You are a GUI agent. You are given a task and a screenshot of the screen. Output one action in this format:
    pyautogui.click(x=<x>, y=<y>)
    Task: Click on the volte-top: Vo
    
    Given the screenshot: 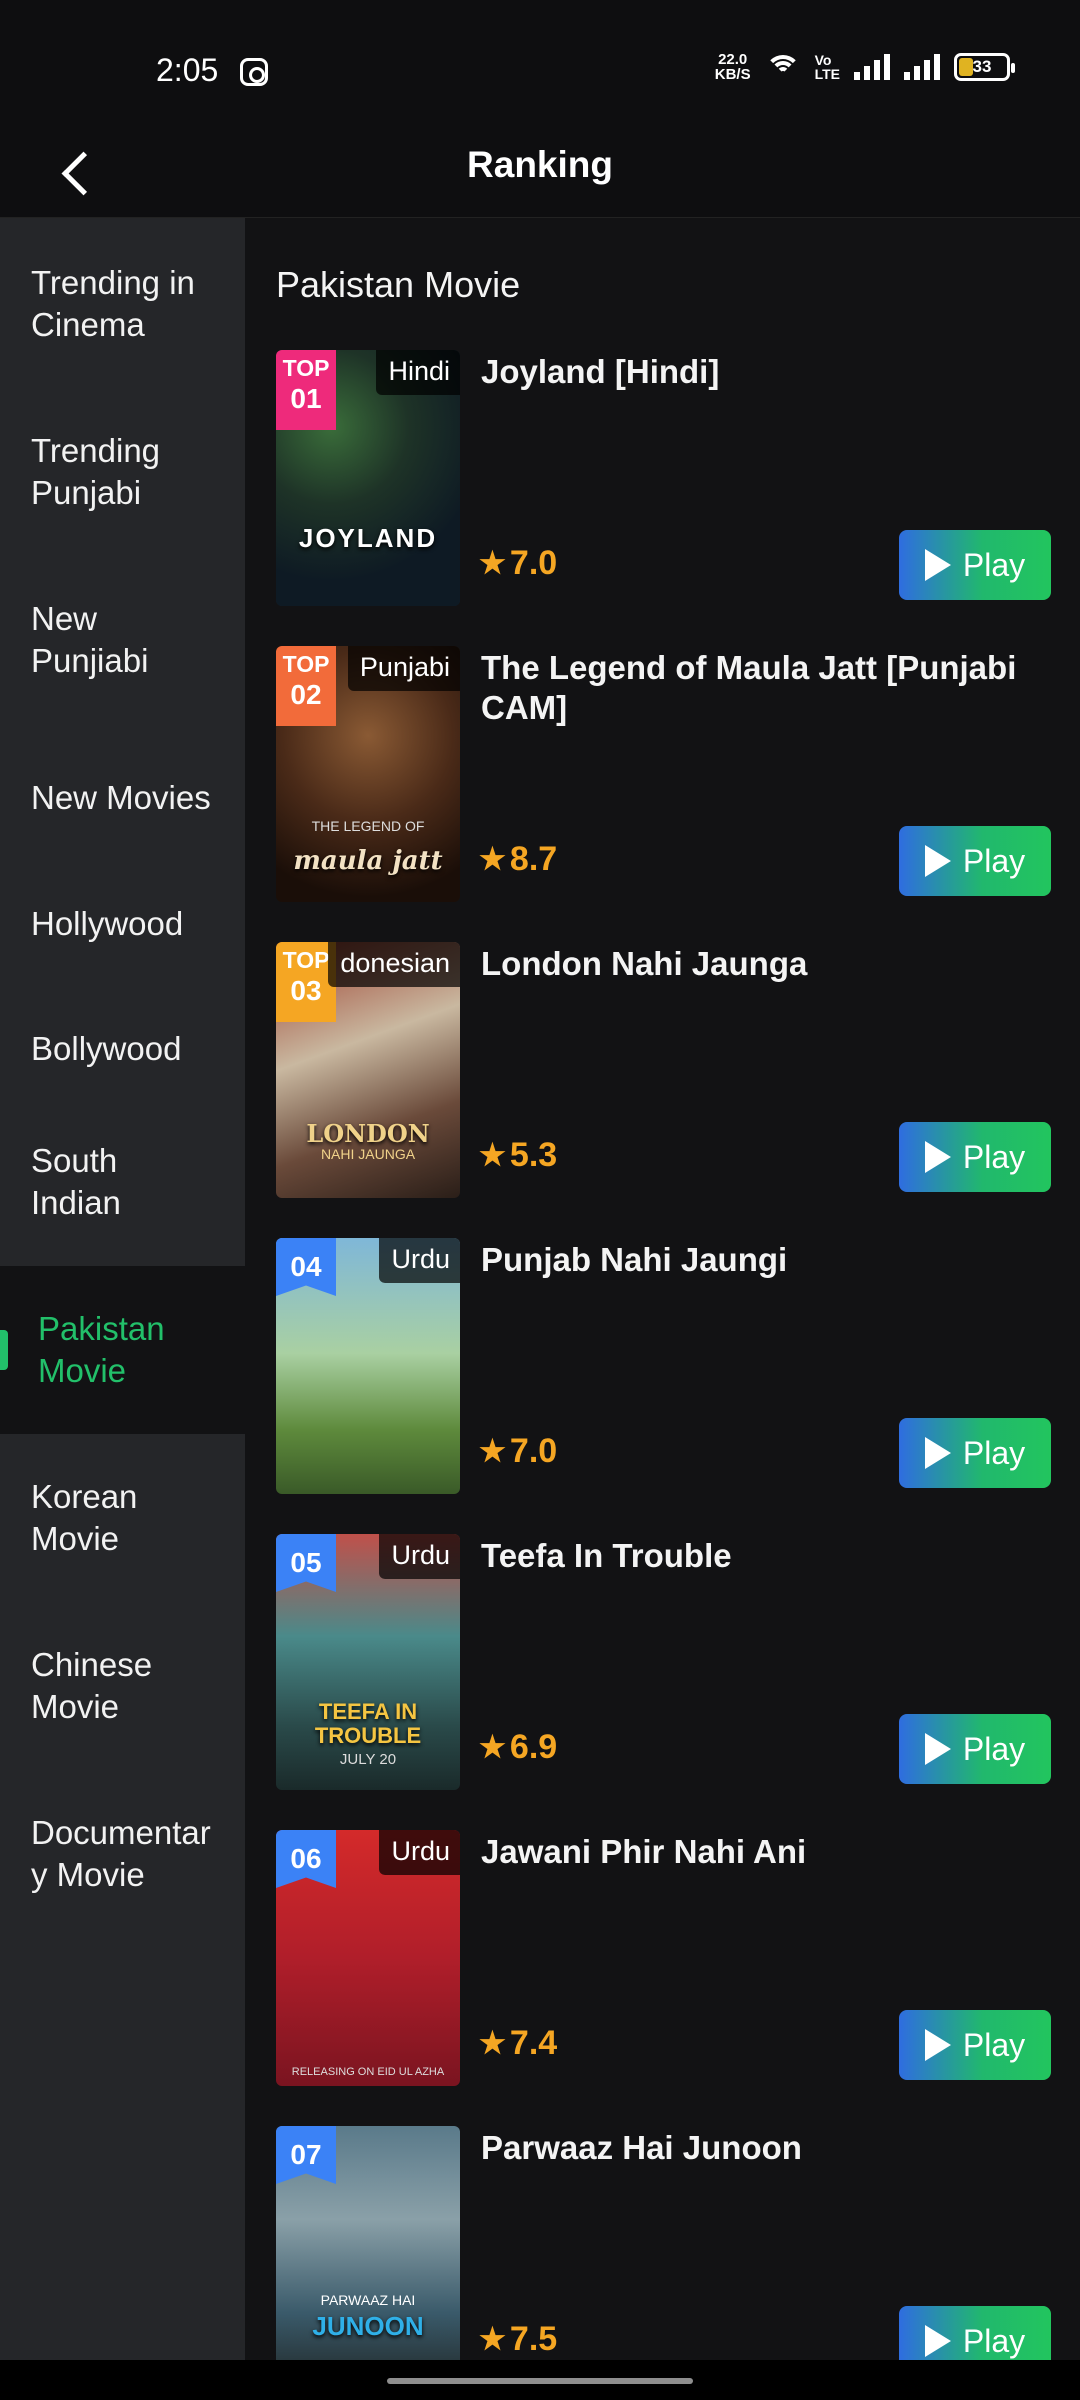 What is the action you would take?
    pyautogui.click(x=823, y=60)
    